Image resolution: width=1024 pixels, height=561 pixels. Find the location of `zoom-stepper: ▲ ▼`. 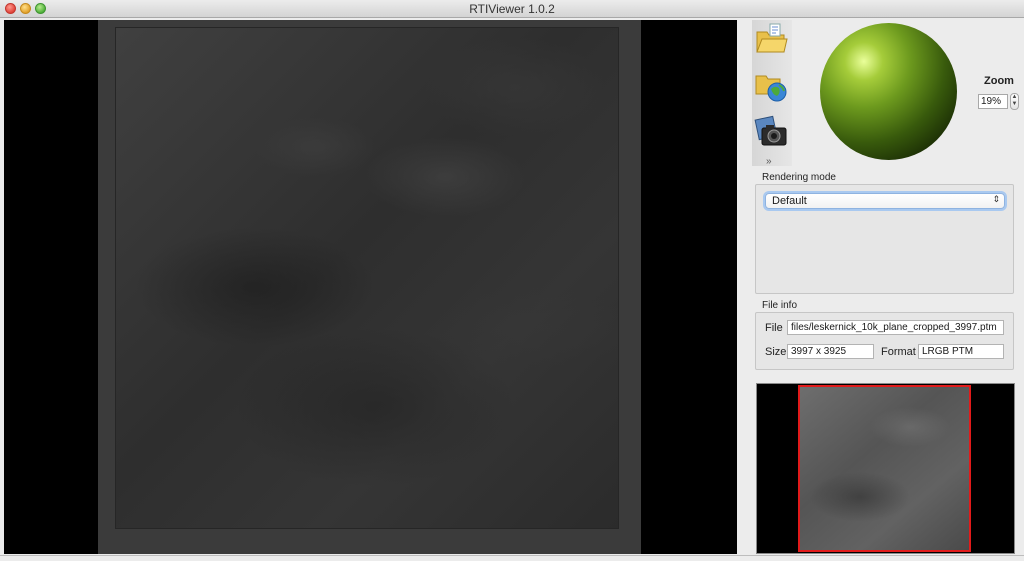

zoom-stepper: ▲ ▼ is located at coordinates (1014, 101).